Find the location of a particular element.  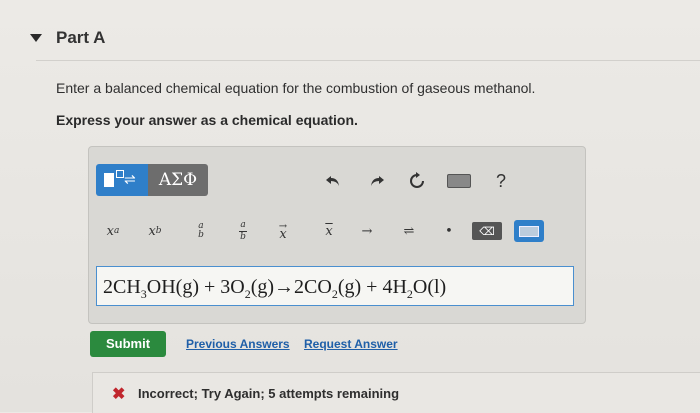

backspace-icon: ⌫ is located at coordinates (487, 231).